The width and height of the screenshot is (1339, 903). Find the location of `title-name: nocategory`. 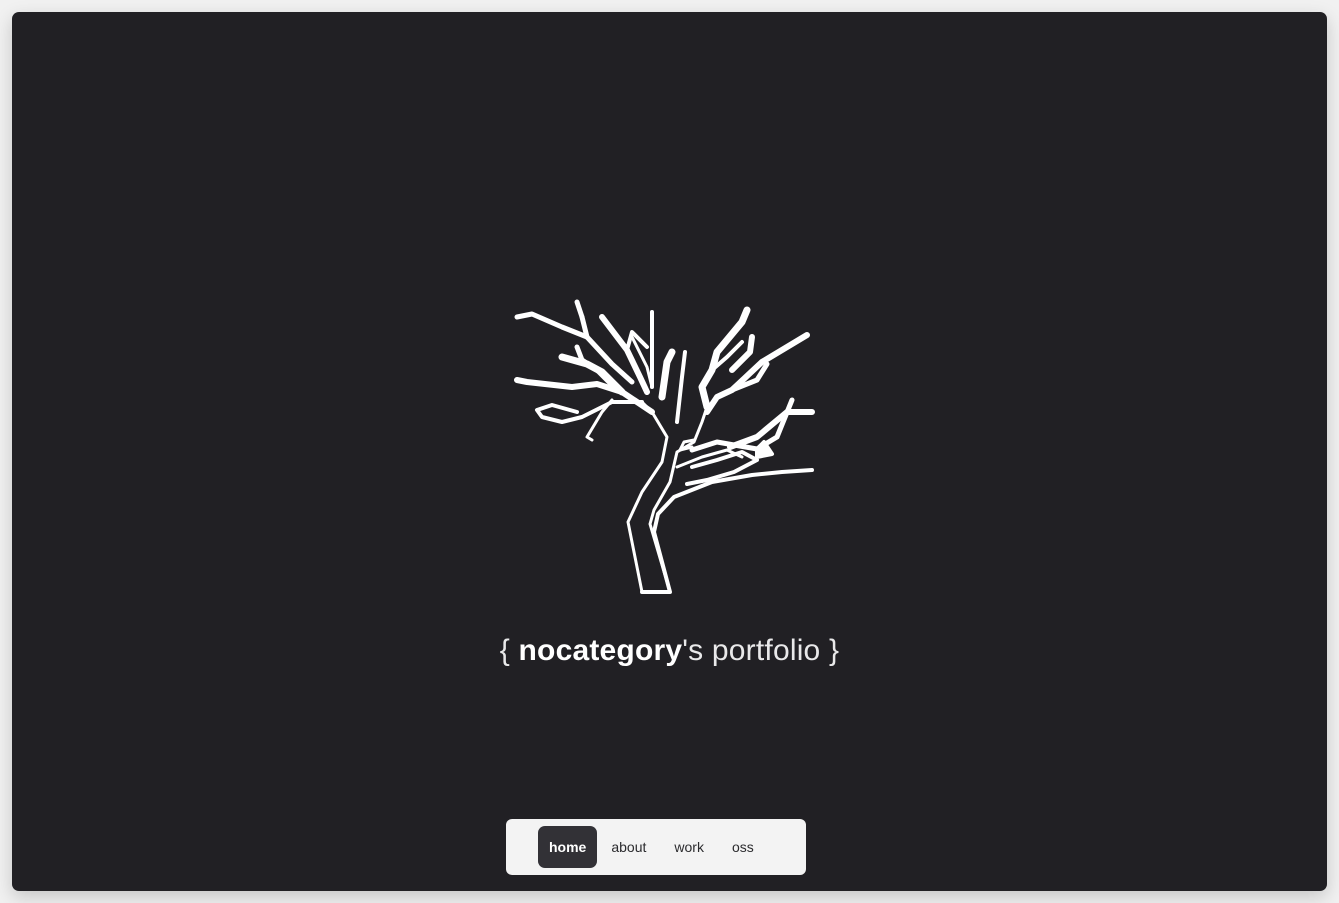

title-name: nocategory is located at coordinates (600, 650).